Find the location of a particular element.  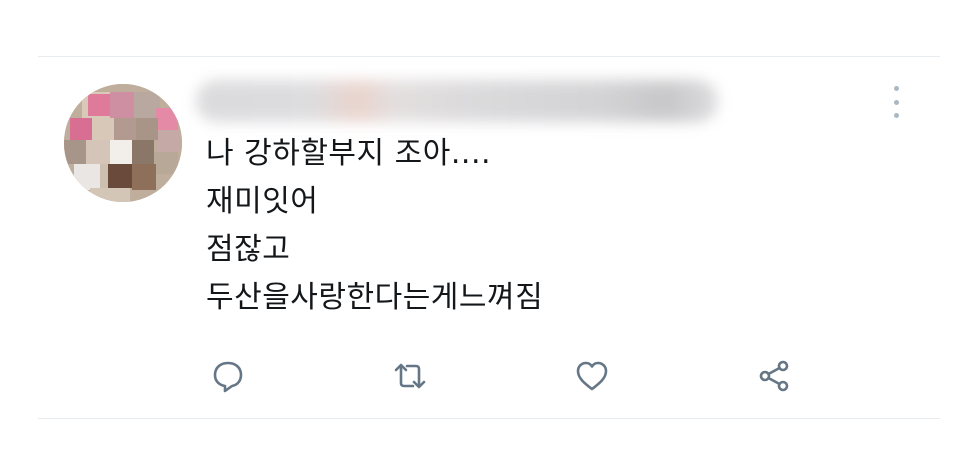

tweet-line: 두산을사랑한다는게느껴짐 is located at coordinates (375, 297).